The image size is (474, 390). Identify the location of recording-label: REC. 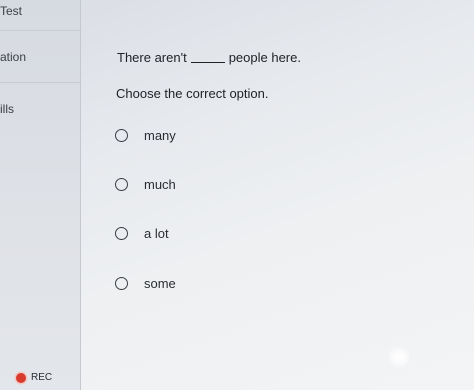
(42, 377).